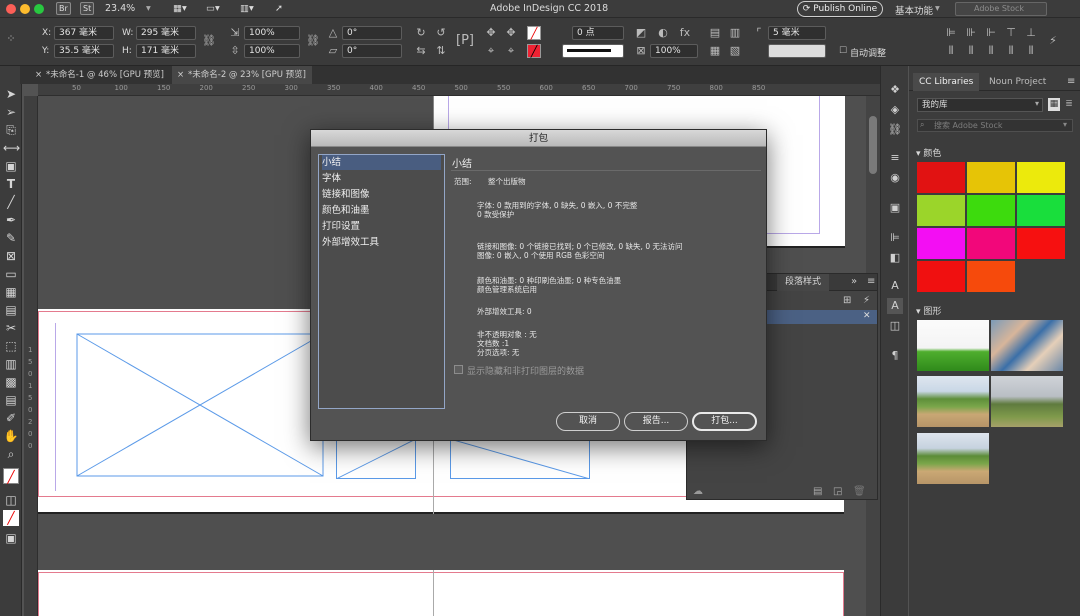  Describe the element at coordinates (1071, 81) in the screenshot. I see `panel-menu-icon: ≡` at that location.